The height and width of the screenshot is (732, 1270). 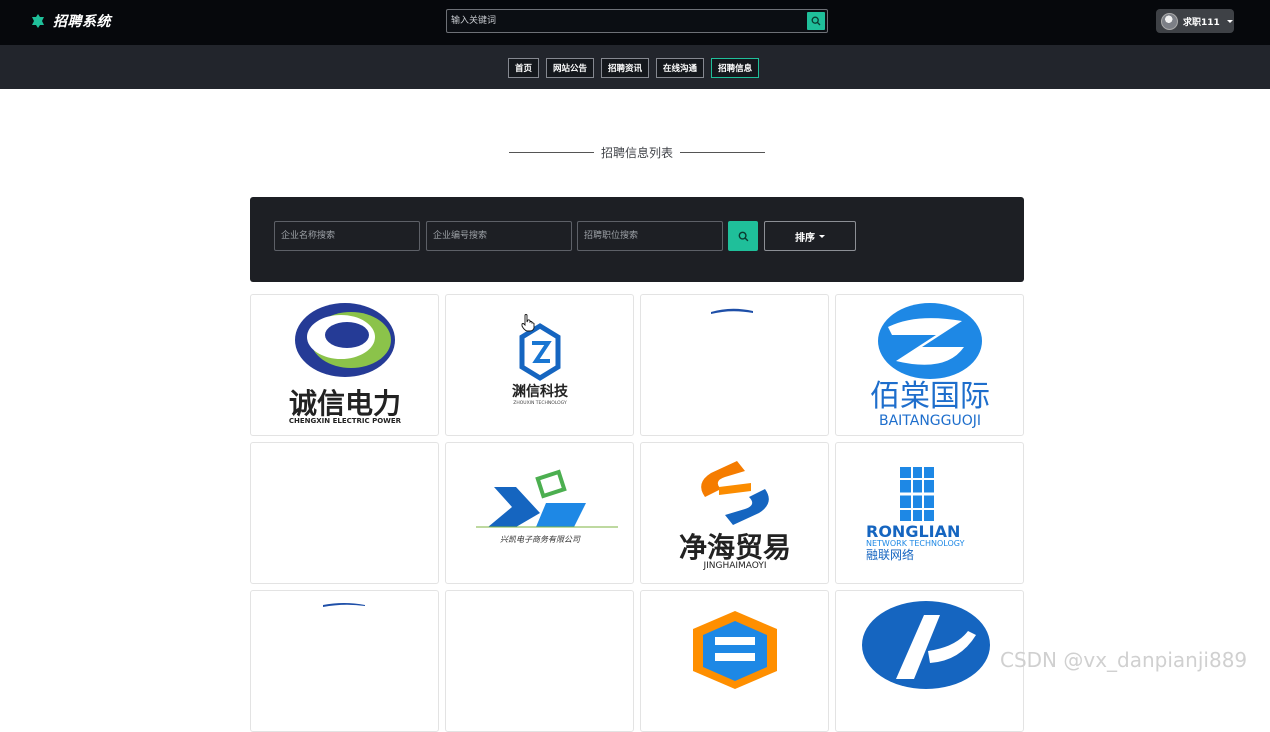 I want to click on card-name-en: CHENGXIN ELECTRIC POWER, so click(x=345, y=421).